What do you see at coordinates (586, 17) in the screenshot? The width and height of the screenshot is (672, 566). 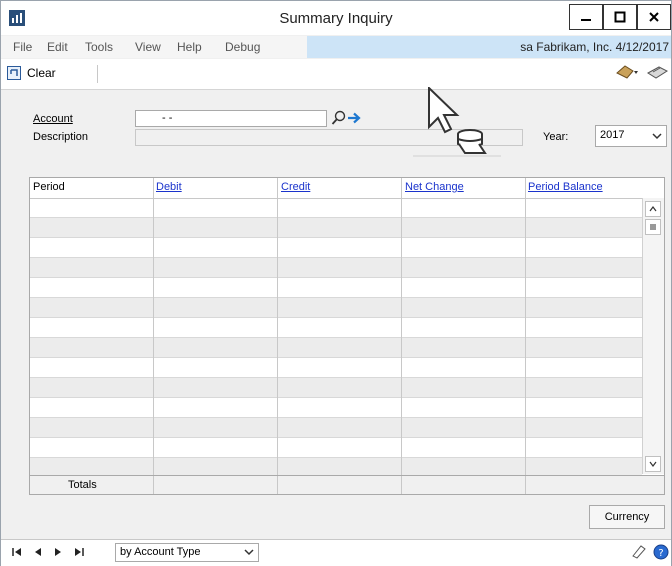 I see `minimize-button` at bounding box center [586, 17].